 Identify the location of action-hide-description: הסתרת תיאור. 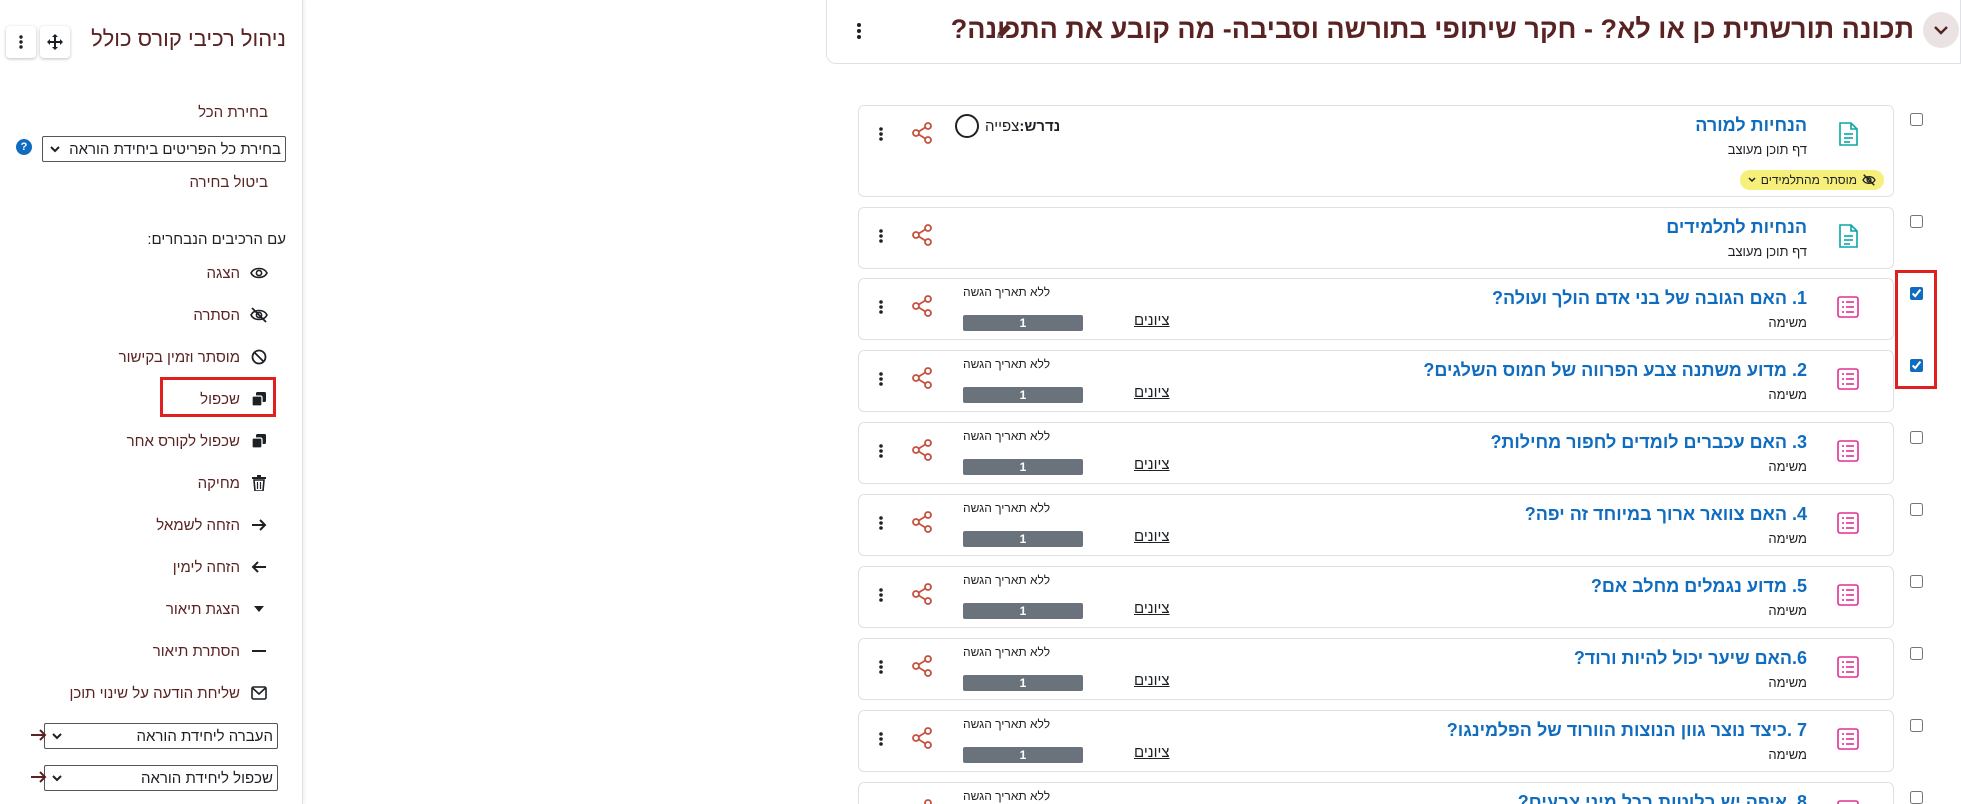
(210, 651).